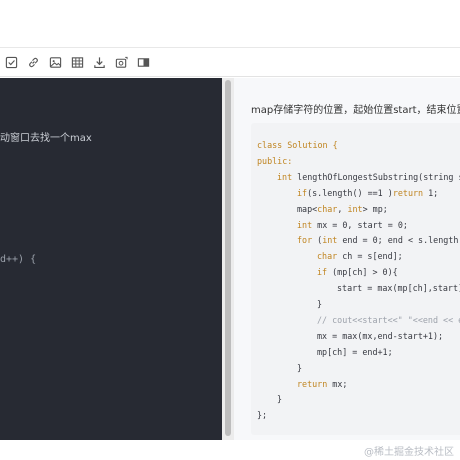  What do you see at coordinates (18, 259) in the screenshot?
I see `editor-line: d++) {` at bounding box center [18, 259].